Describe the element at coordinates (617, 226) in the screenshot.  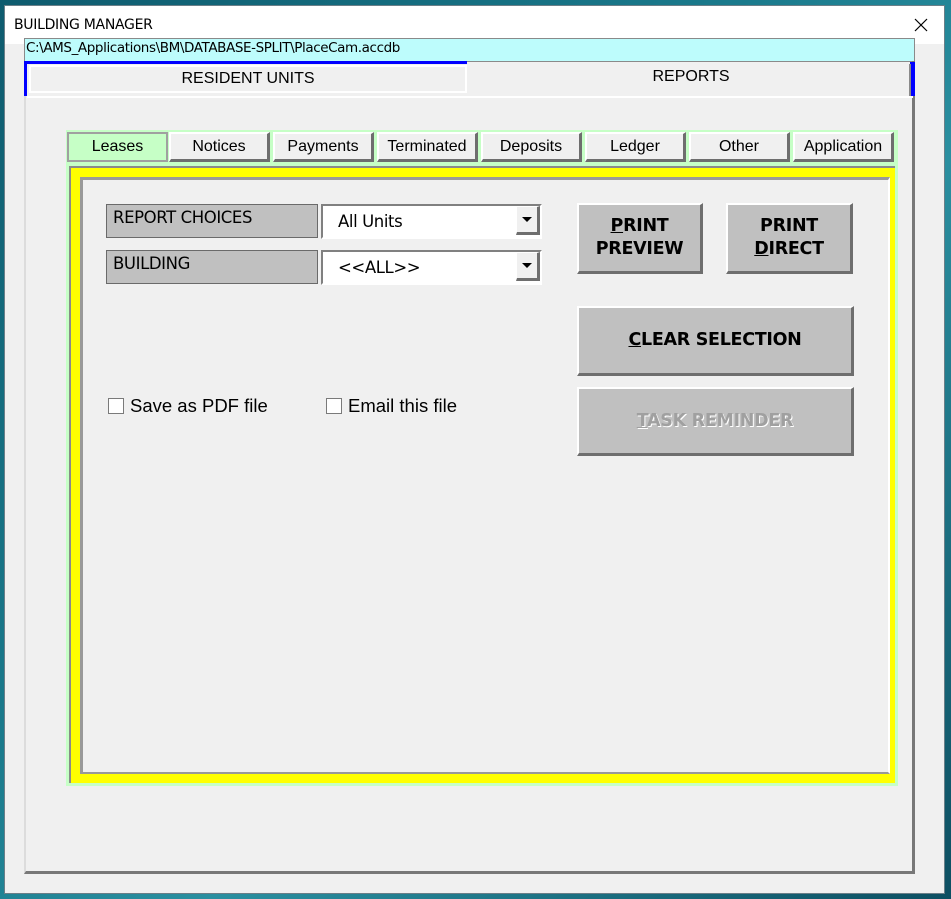
I see `print-preview-accelerator: P` at that location.